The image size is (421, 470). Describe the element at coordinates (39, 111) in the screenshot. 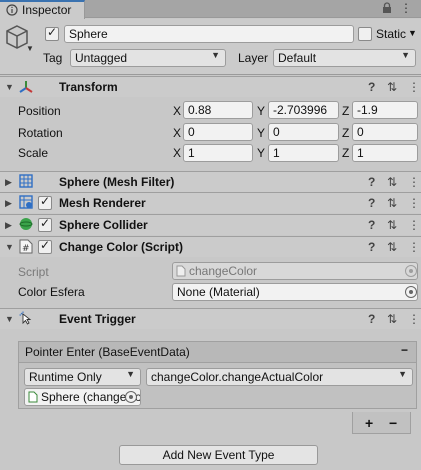

I see `position-label: Position` at that location.